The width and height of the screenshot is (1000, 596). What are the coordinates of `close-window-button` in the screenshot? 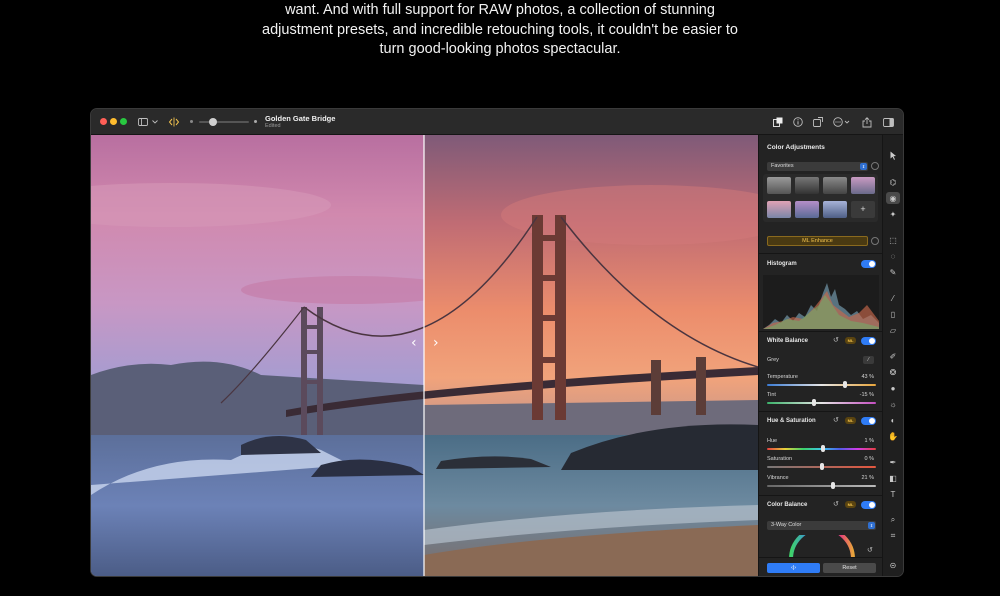 It's located at (103, 121).